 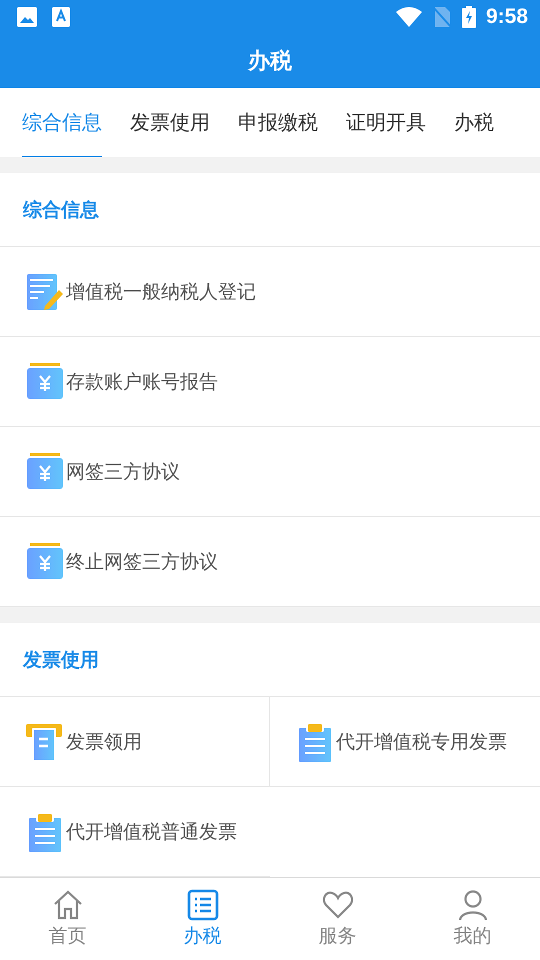 What do you see at coordinates (270, 62) in the screenshot?
I see `screen-title: 办税` at bounding box center [270, 62].